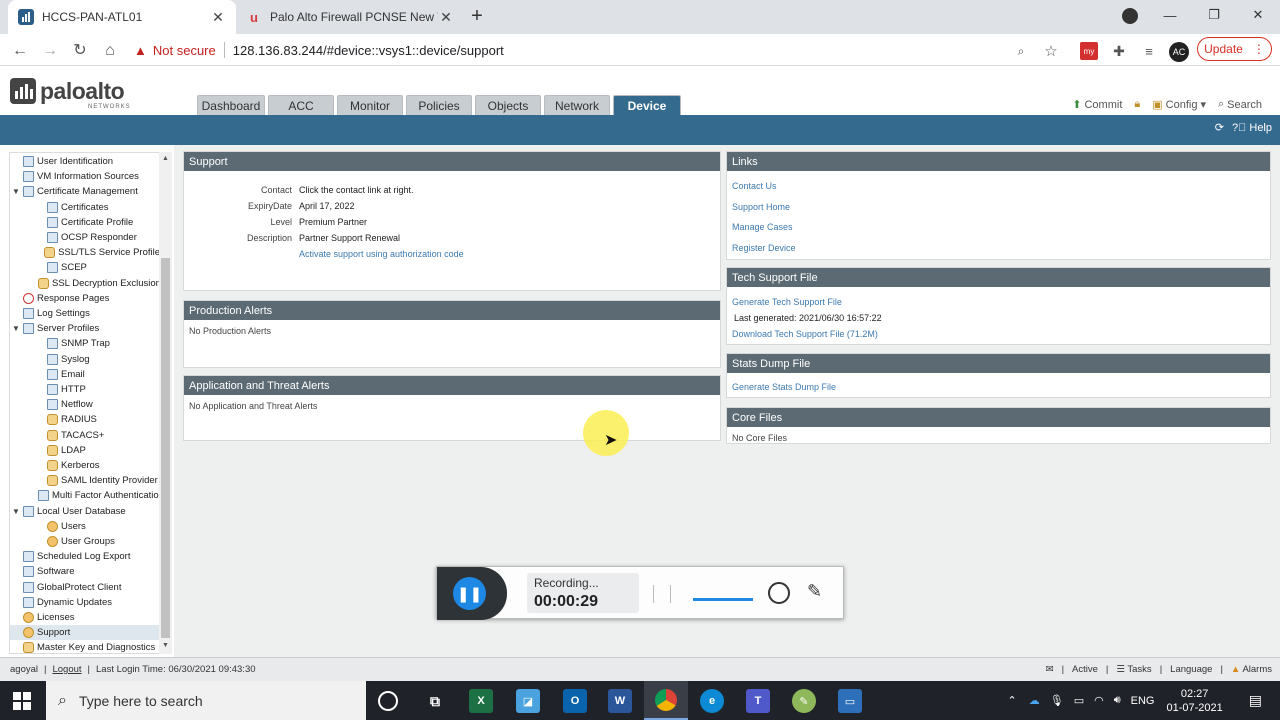 This screenshot has width=1280, height=720. I want to click on lock-button: 🔒︎, so click(1137, 104).